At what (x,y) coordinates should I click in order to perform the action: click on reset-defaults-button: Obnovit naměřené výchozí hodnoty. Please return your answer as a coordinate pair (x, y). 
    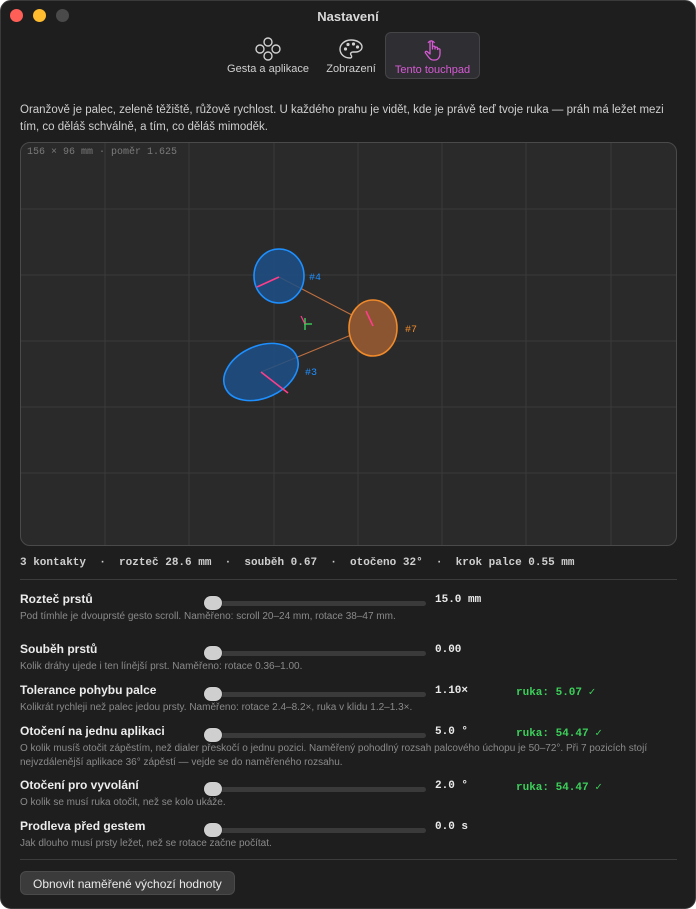
    Looking at the image, I should click on (127, 883).